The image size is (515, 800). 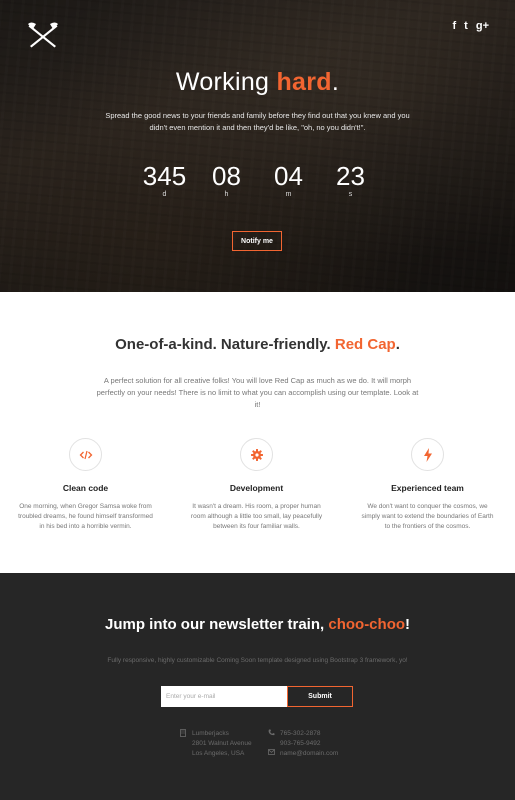 I want to click on countdown-days: 345 d, so click(x=165, y=180).